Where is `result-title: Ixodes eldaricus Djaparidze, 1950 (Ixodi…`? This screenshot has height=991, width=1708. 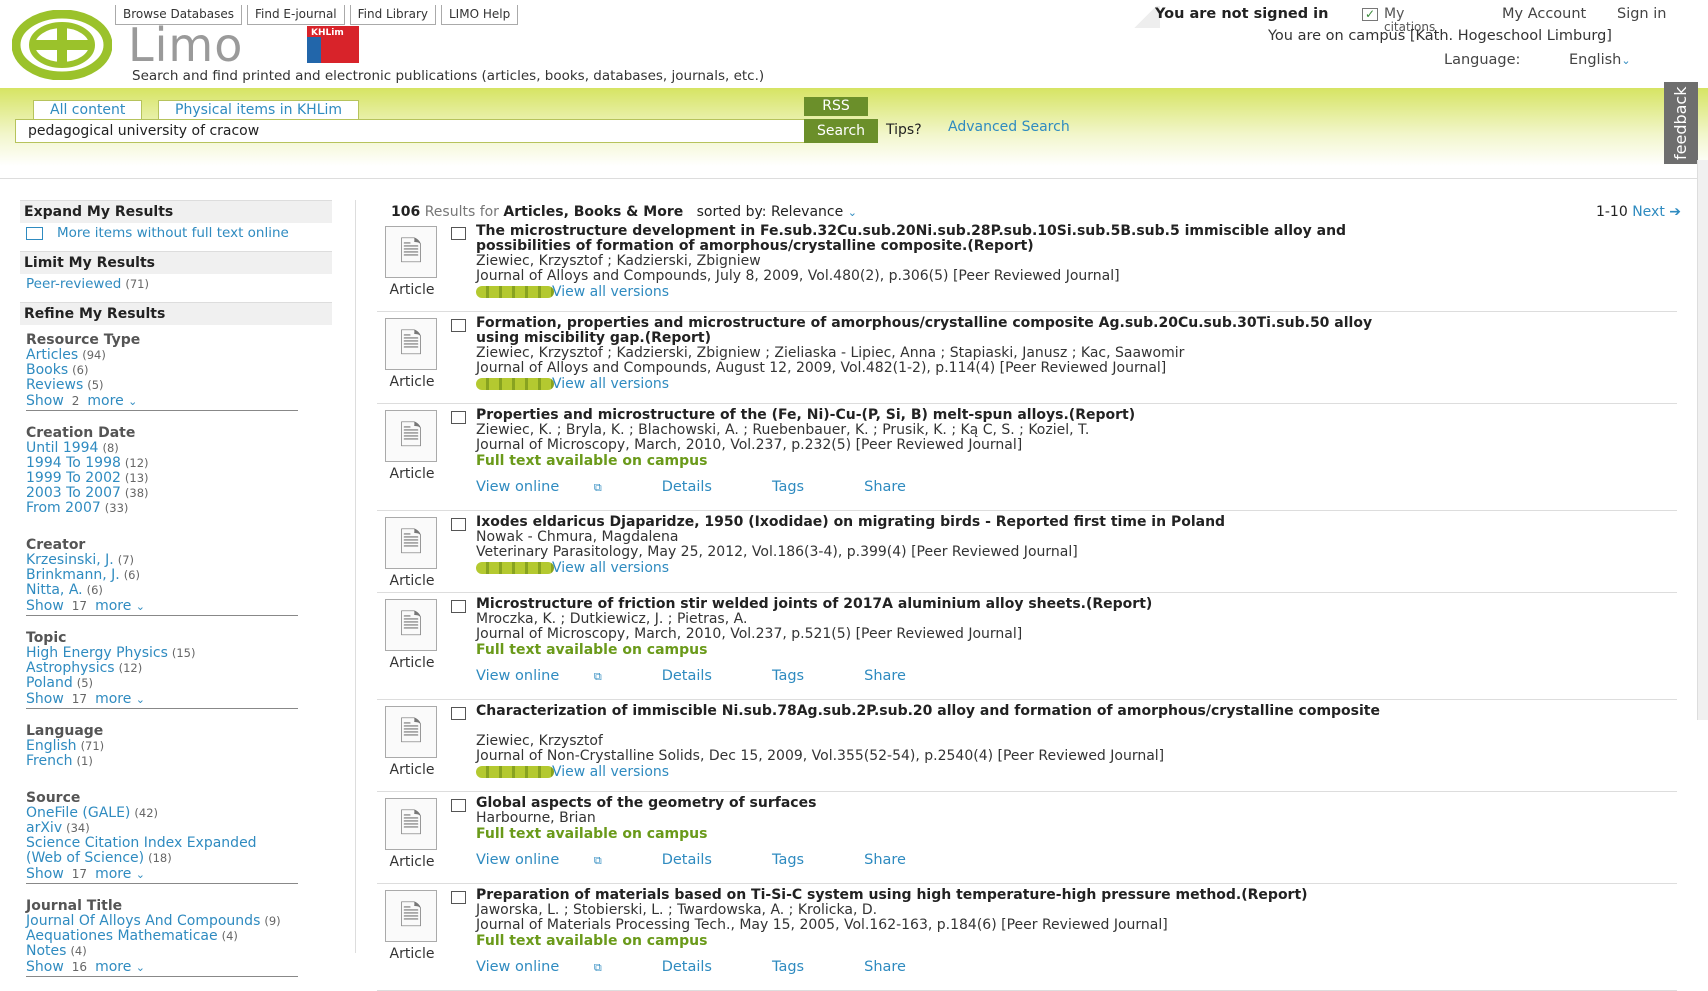
result-title: Ixodes eldaricus Djaparidze, 1950 (Ixodi… is located at coordinates (936, 522).